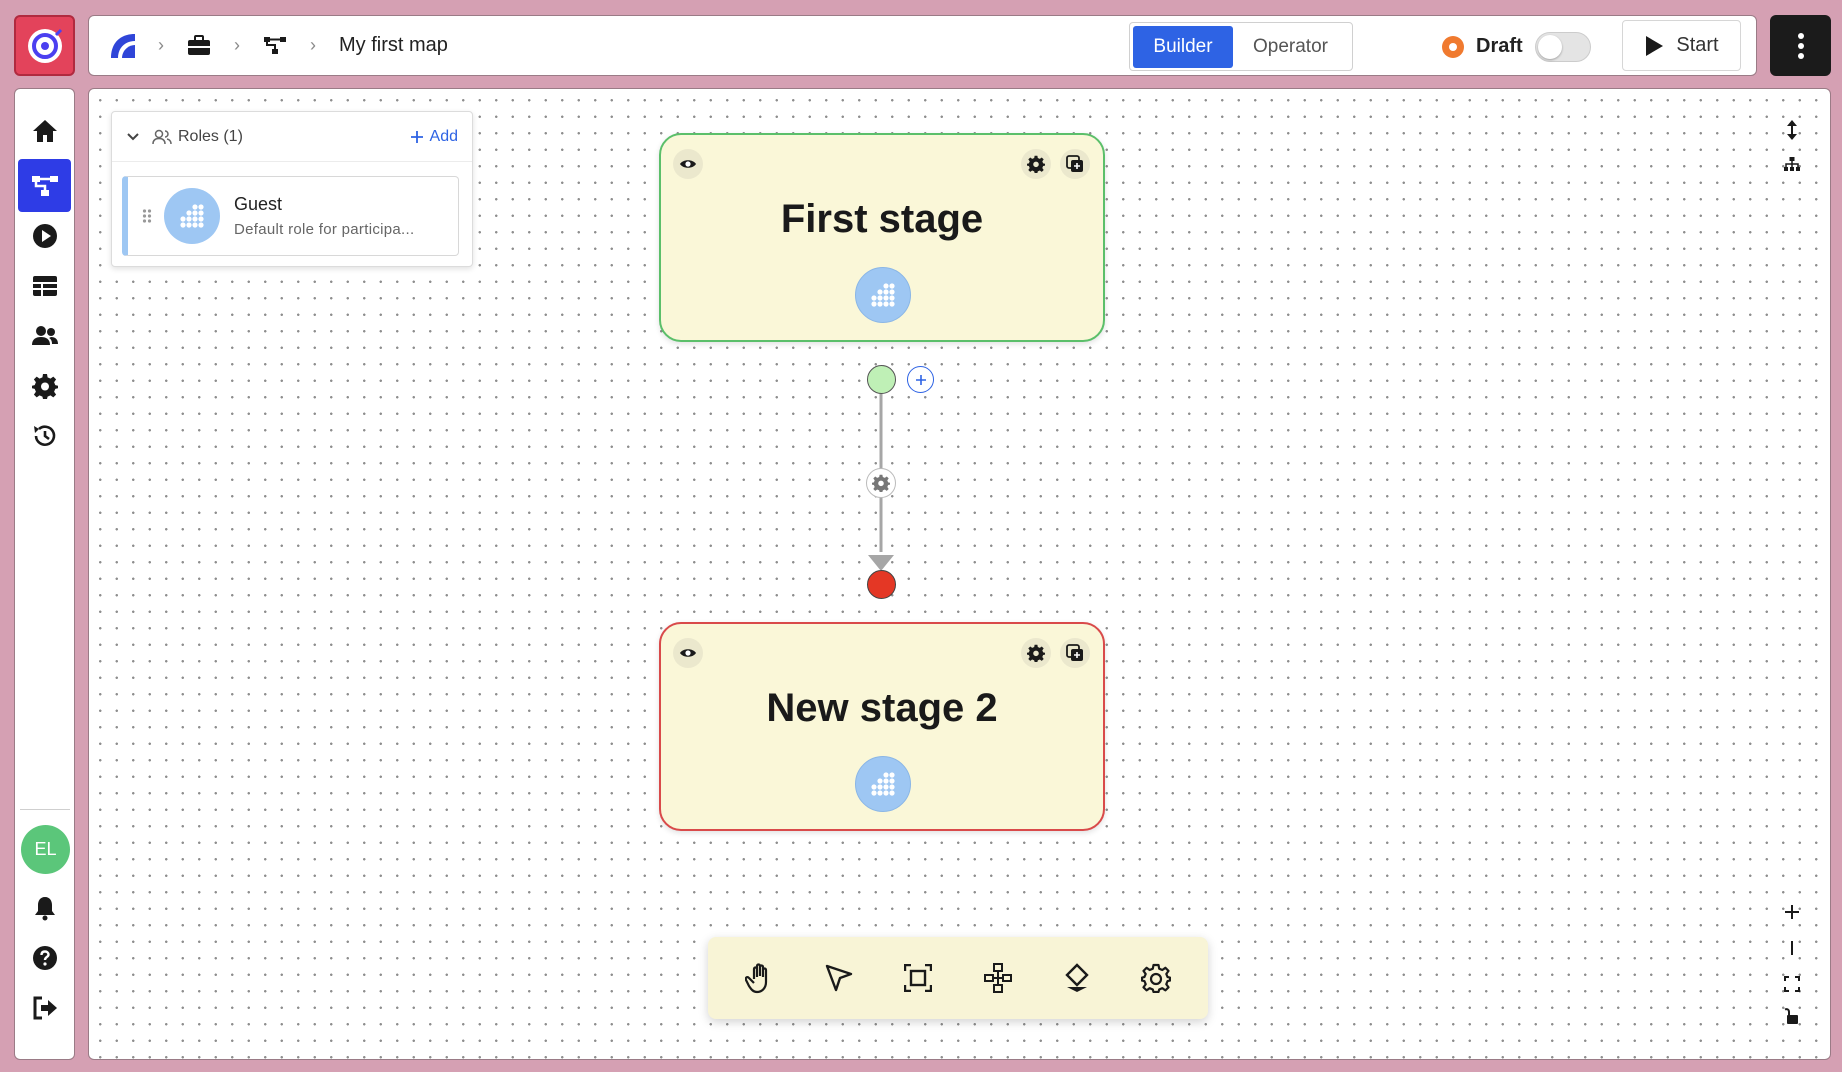  I want to click on play-circle-icon, so click(44, 235).